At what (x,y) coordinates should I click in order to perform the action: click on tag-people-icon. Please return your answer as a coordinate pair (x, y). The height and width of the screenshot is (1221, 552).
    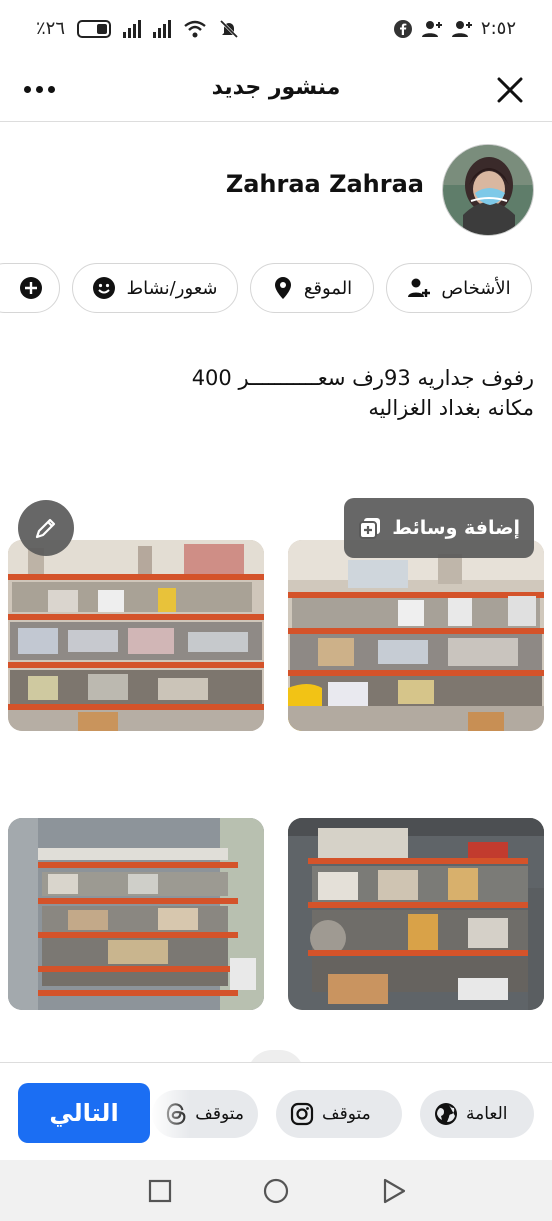
    Looking at the image, I should click on (419, 287).